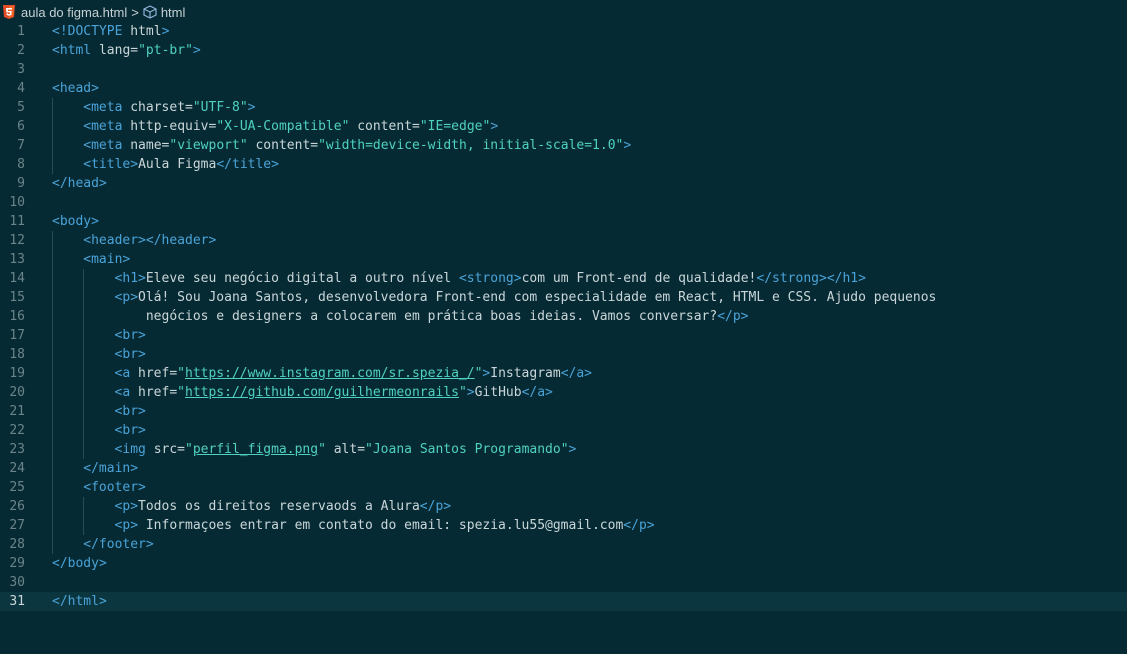  What do you see at coordinates (563, 487) in the screenshot?
I see `code-line: 25 <footer>` at bounding box center [563, 487].